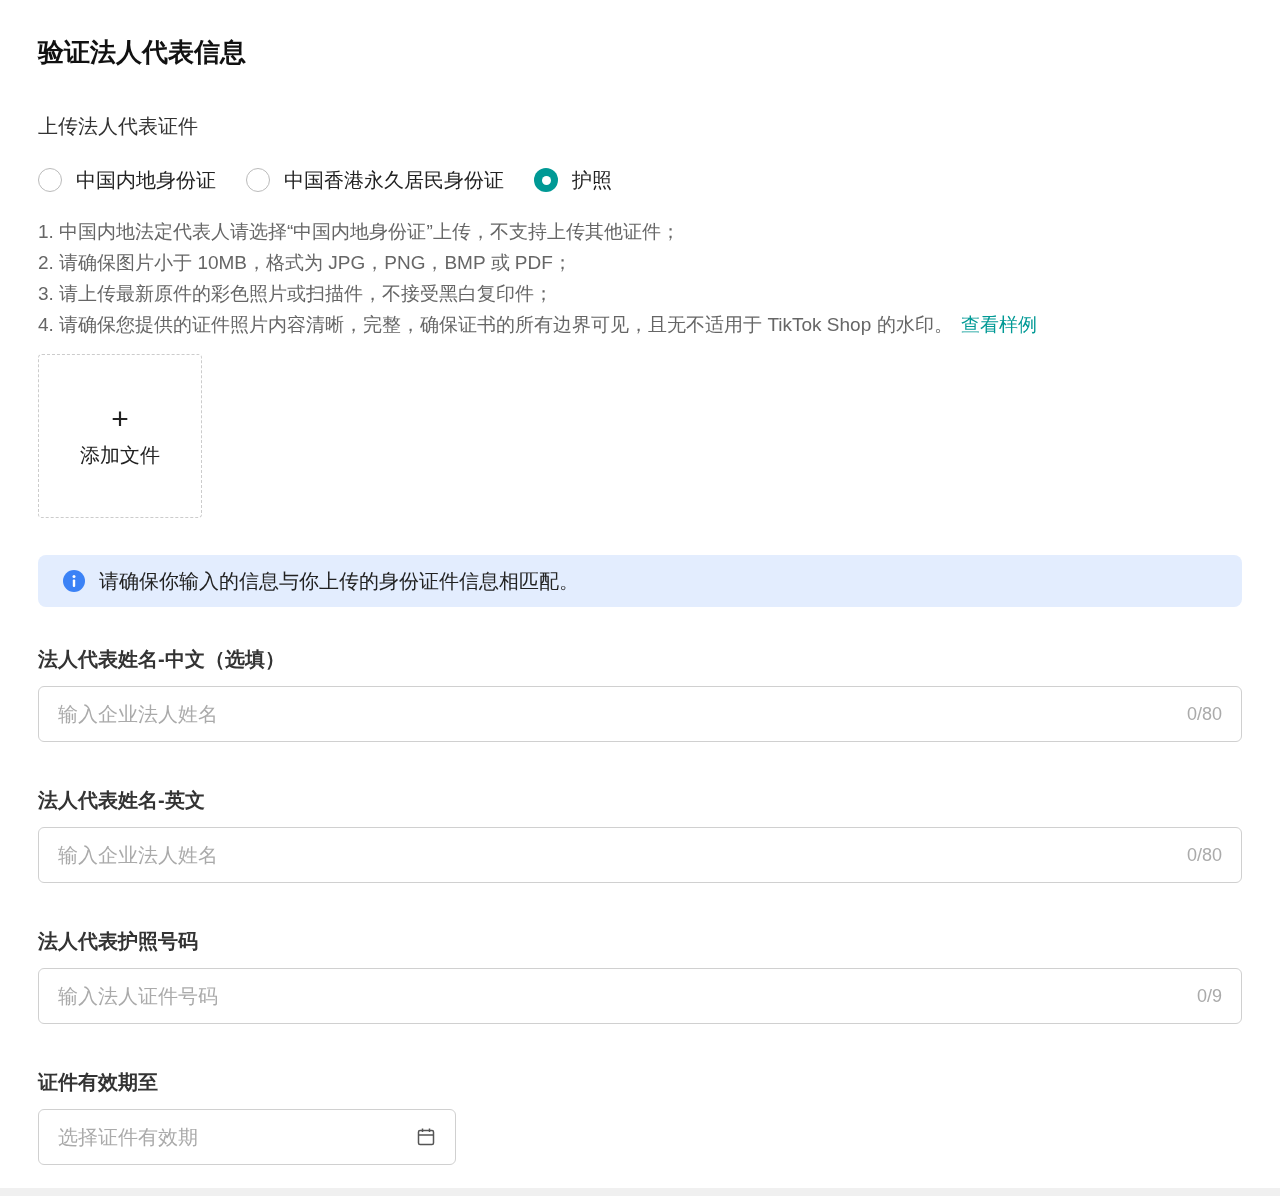 This screenshot has width=1280, height=1196. I want to click on radio-option: 中国香港永久居民身份证, so click(375, 180).